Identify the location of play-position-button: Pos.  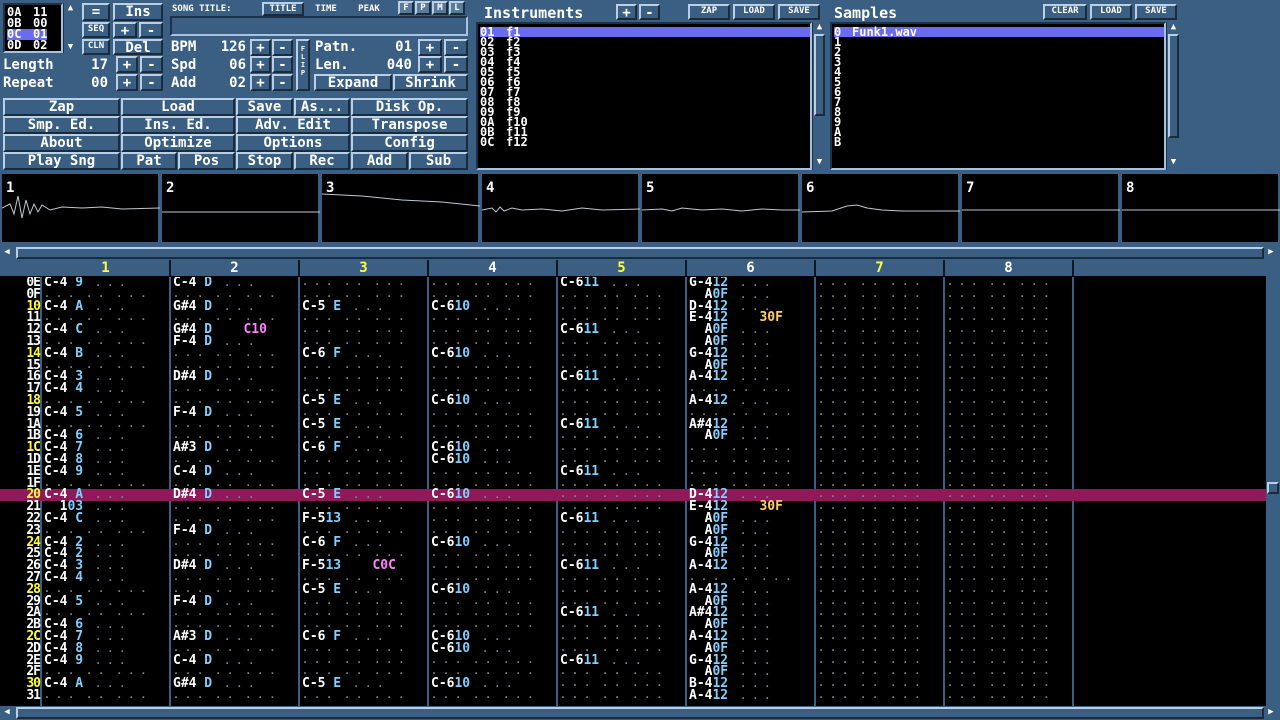
(206, 161).